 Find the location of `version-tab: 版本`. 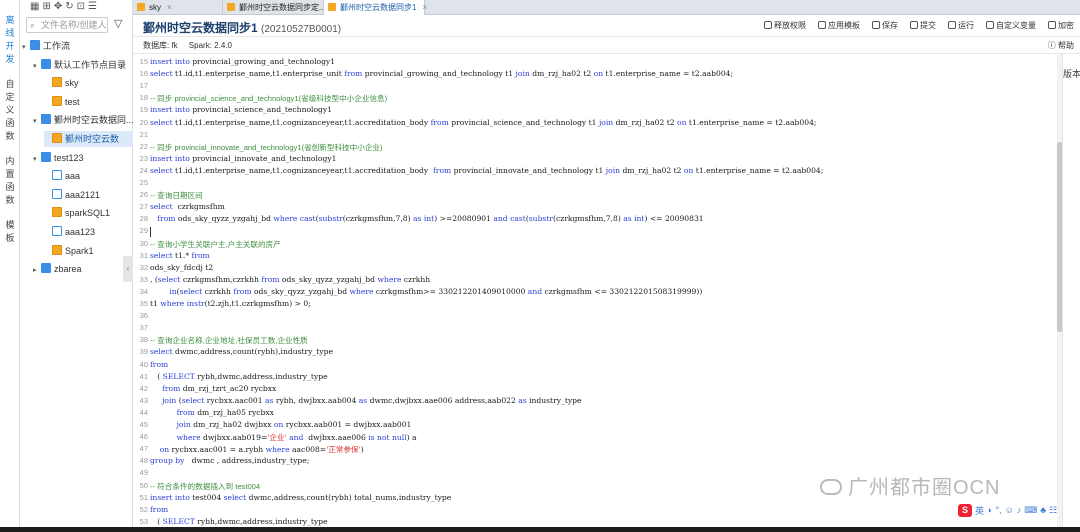

version-tab: 版本 is located at coordinates (1071, 74).